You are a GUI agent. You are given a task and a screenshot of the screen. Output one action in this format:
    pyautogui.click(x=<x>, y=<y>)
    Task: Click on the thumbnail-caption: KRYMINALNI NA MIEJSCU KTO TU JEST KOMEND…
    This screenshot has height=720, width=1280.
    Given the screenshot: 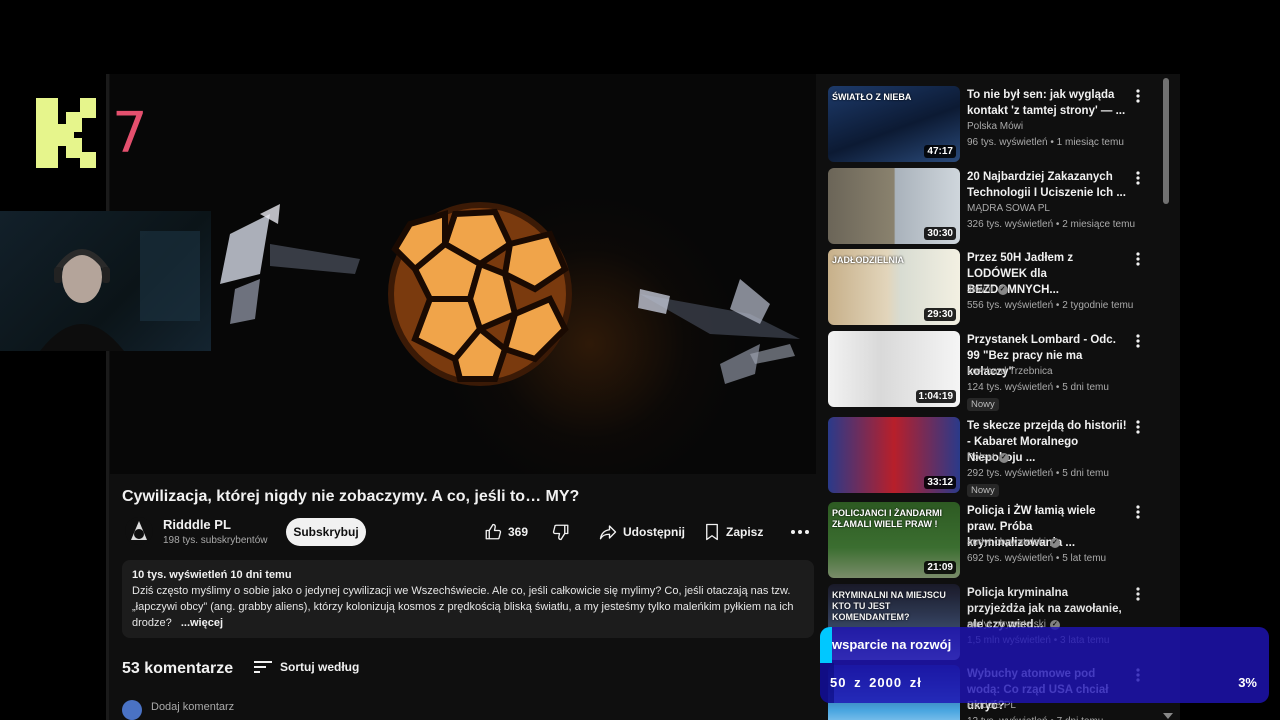 What is the action you would take?
    pyautogui.click(x=889, y=606)
    